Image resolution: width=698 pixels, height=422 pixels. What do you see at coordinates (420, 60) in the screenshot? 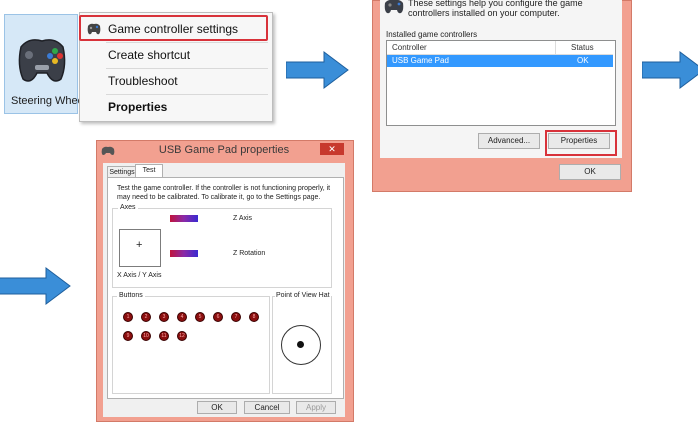
I see `controller-name: USB Game Pad` at bounding box center [420, 60].